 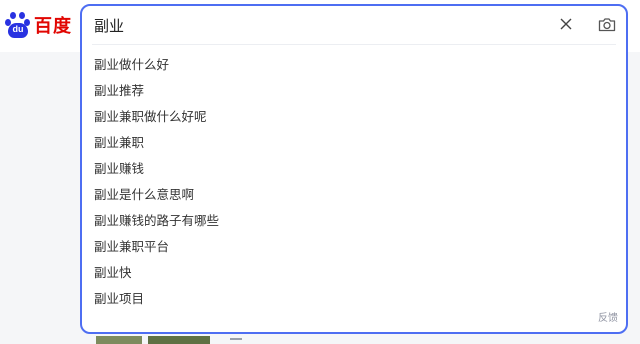 What do you see at coordinates (354, 117) in the screenshot?
I see `suggestion-item: 副业兼职做什么好呢` at bounding box center [354, 117].